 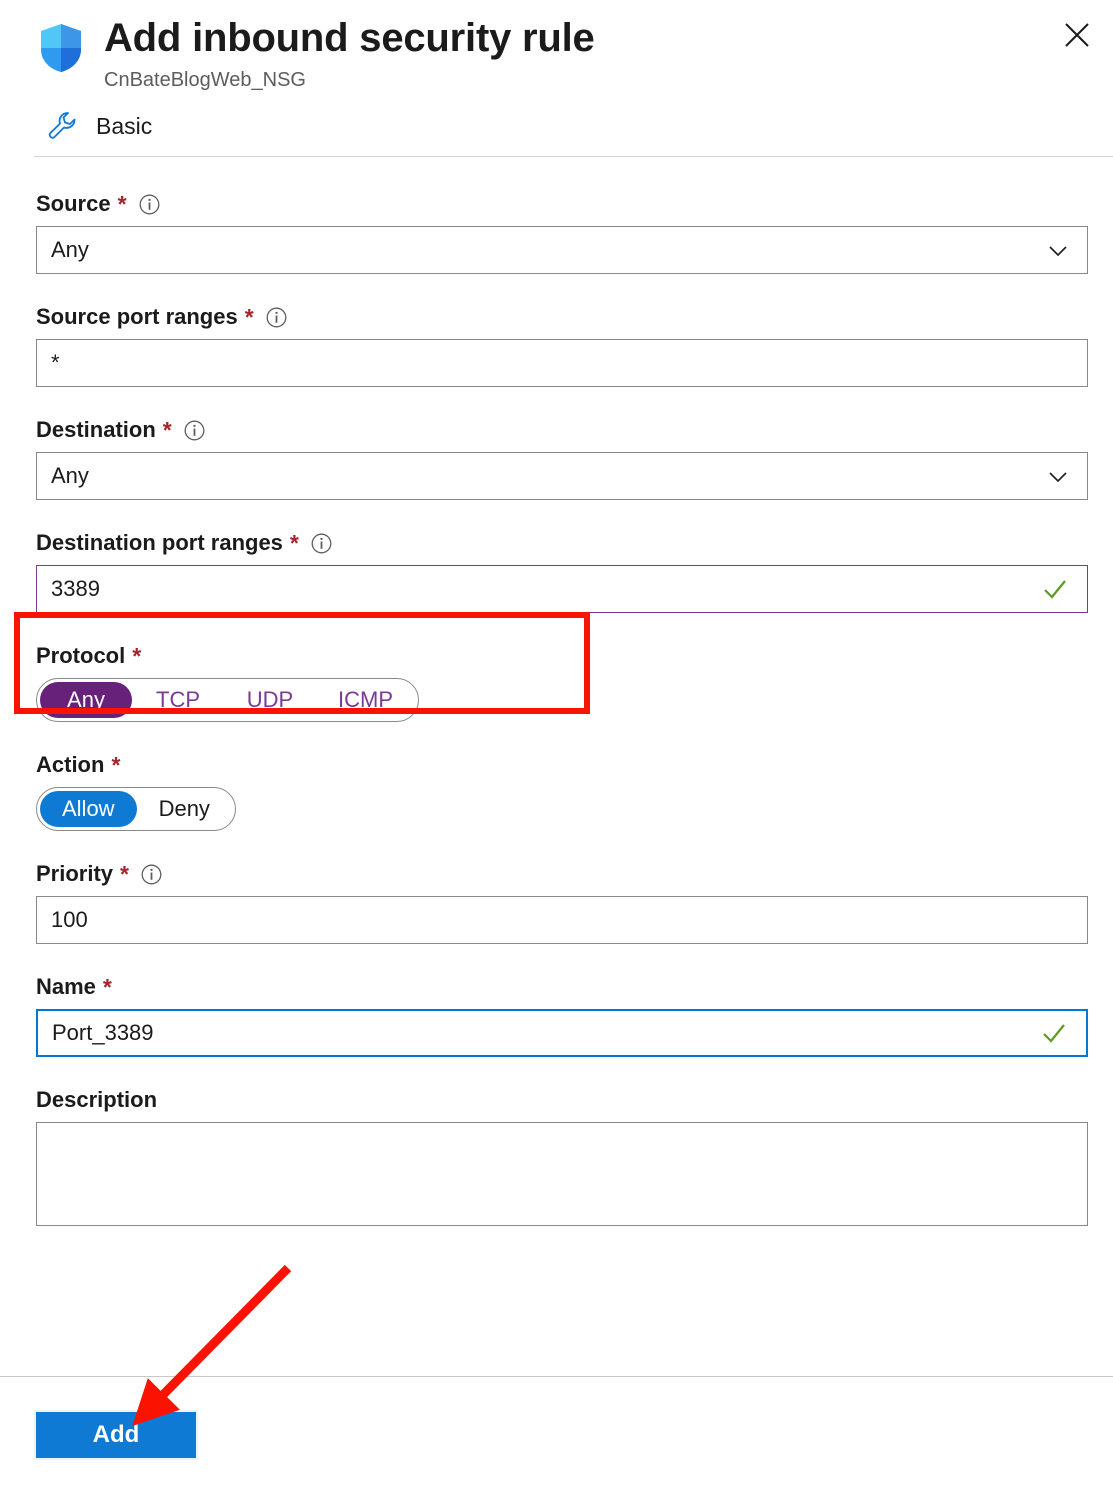 I want to click on field-priority: Priority * 100, so click(x=574, y=902).